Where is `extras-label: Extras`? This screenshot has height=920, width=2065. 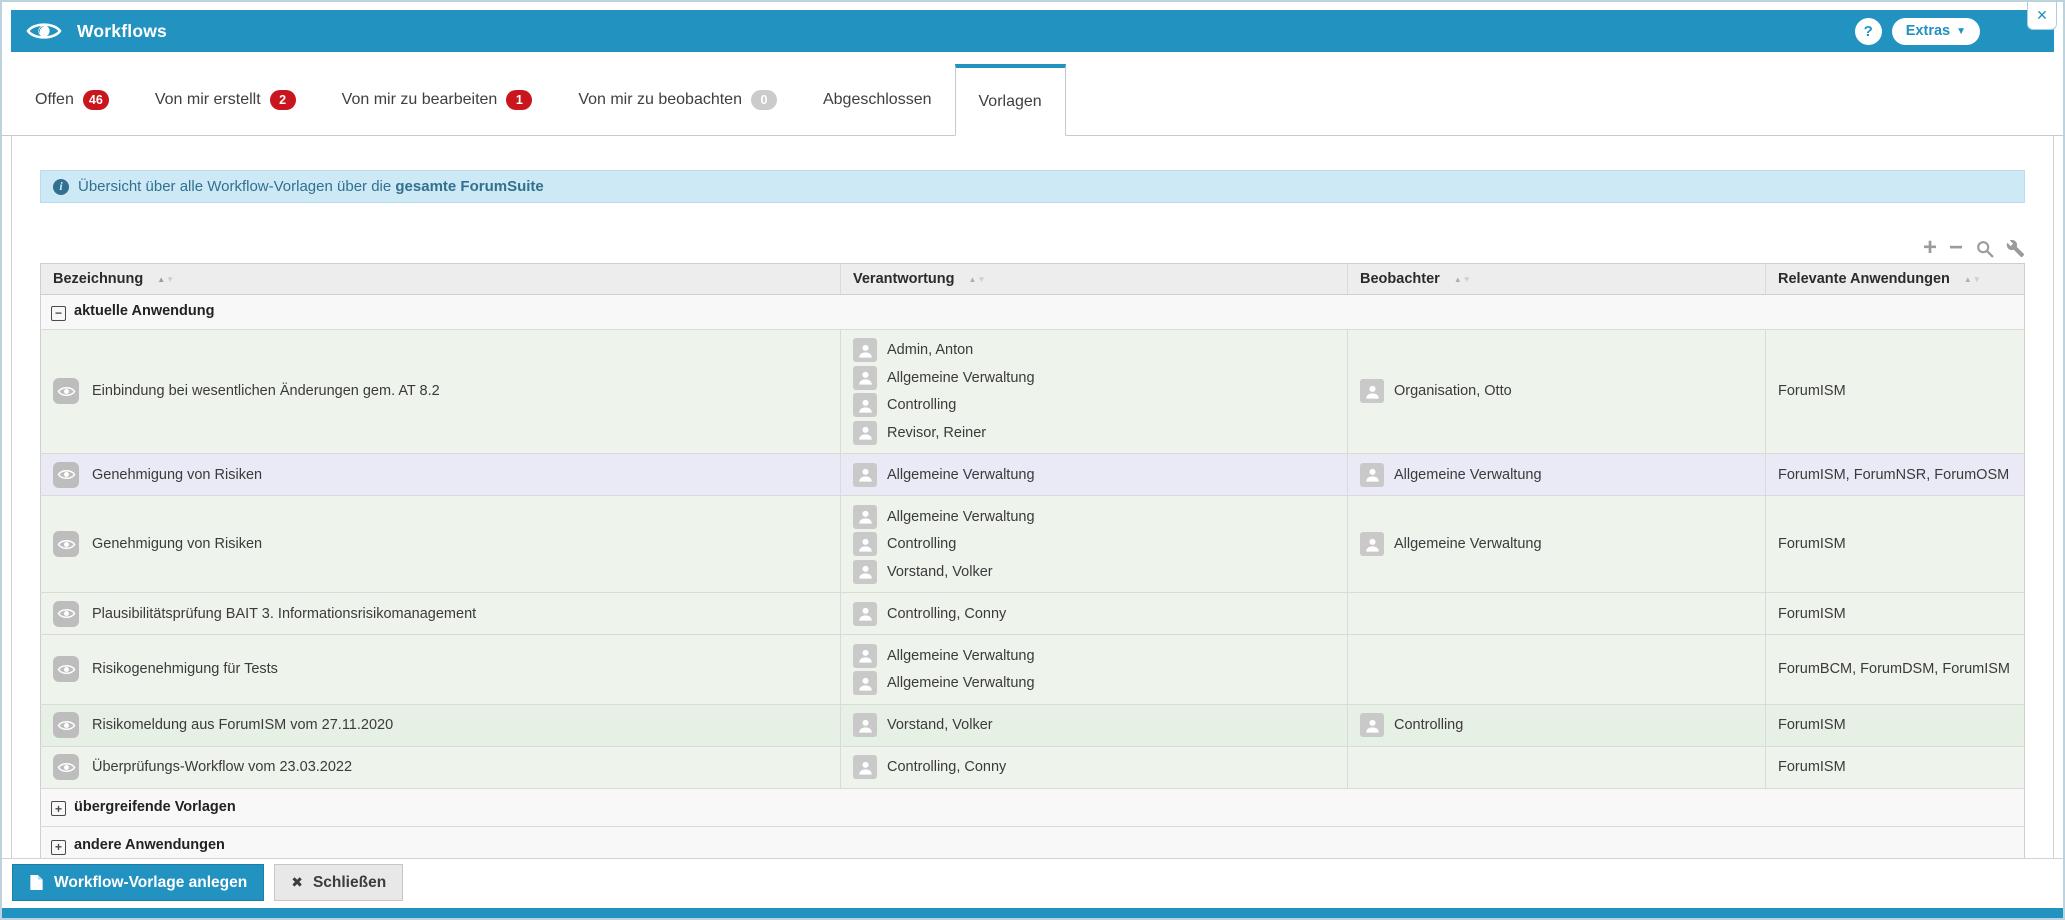
extras-label: Extras is located at coordinates (1928, 31).